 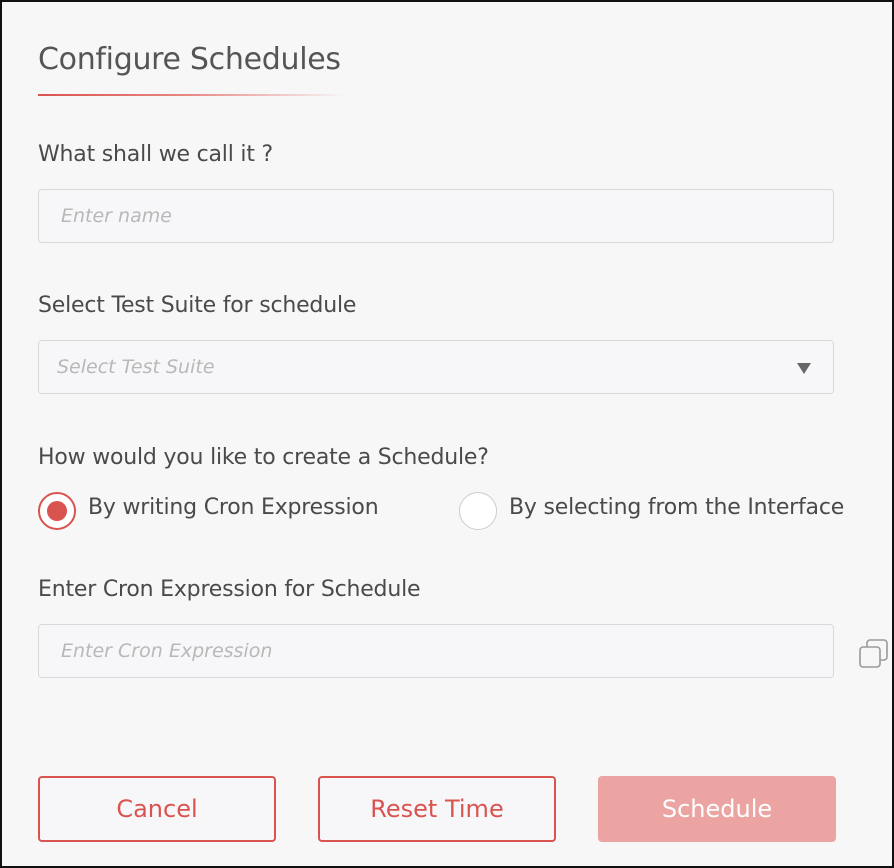 I want to click on name-input, so click(x=436, y=216).